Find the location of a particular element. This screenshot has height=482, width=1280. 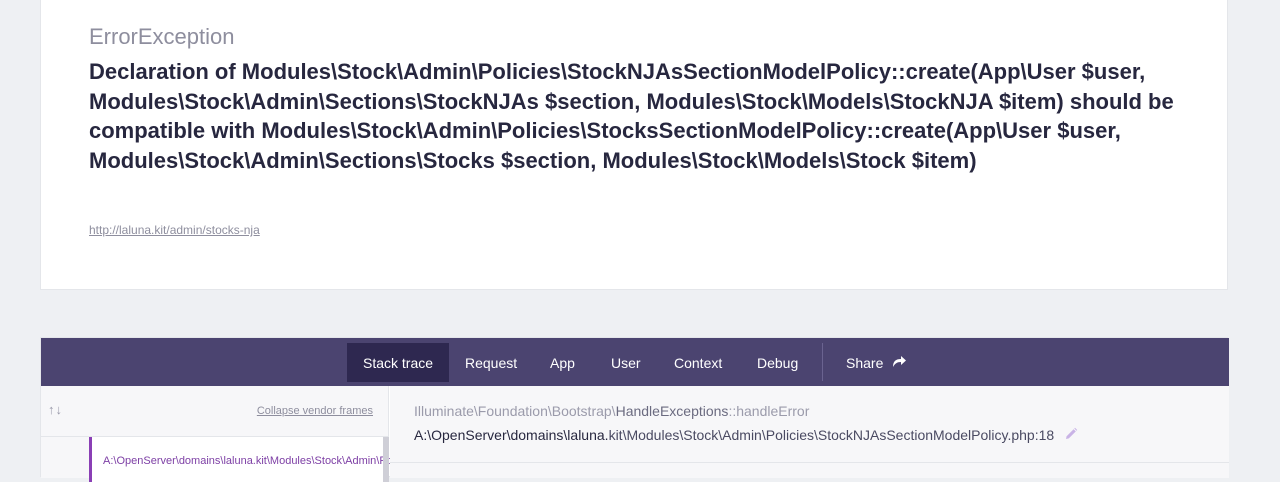

frame-namespace: Illuminate\Foundation\Bootstrap\ is located at coordinates (515, 411).